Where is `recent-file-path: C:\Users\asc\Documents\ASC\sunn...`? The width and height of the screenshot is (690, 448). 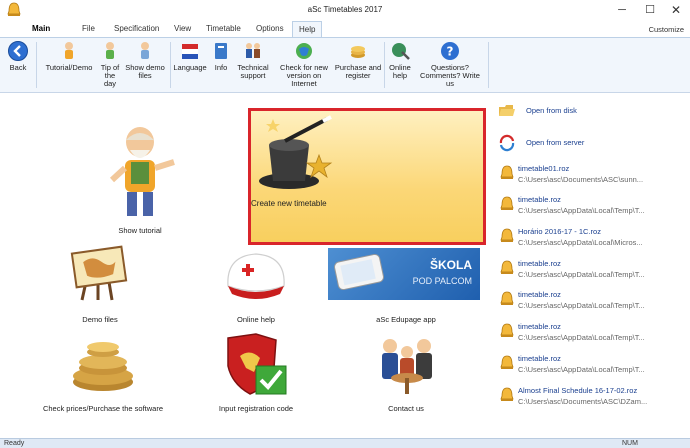
recent-file-path: C:\Users\asc\Documents\ASC\sunn... is located at coordinates (581, 179).